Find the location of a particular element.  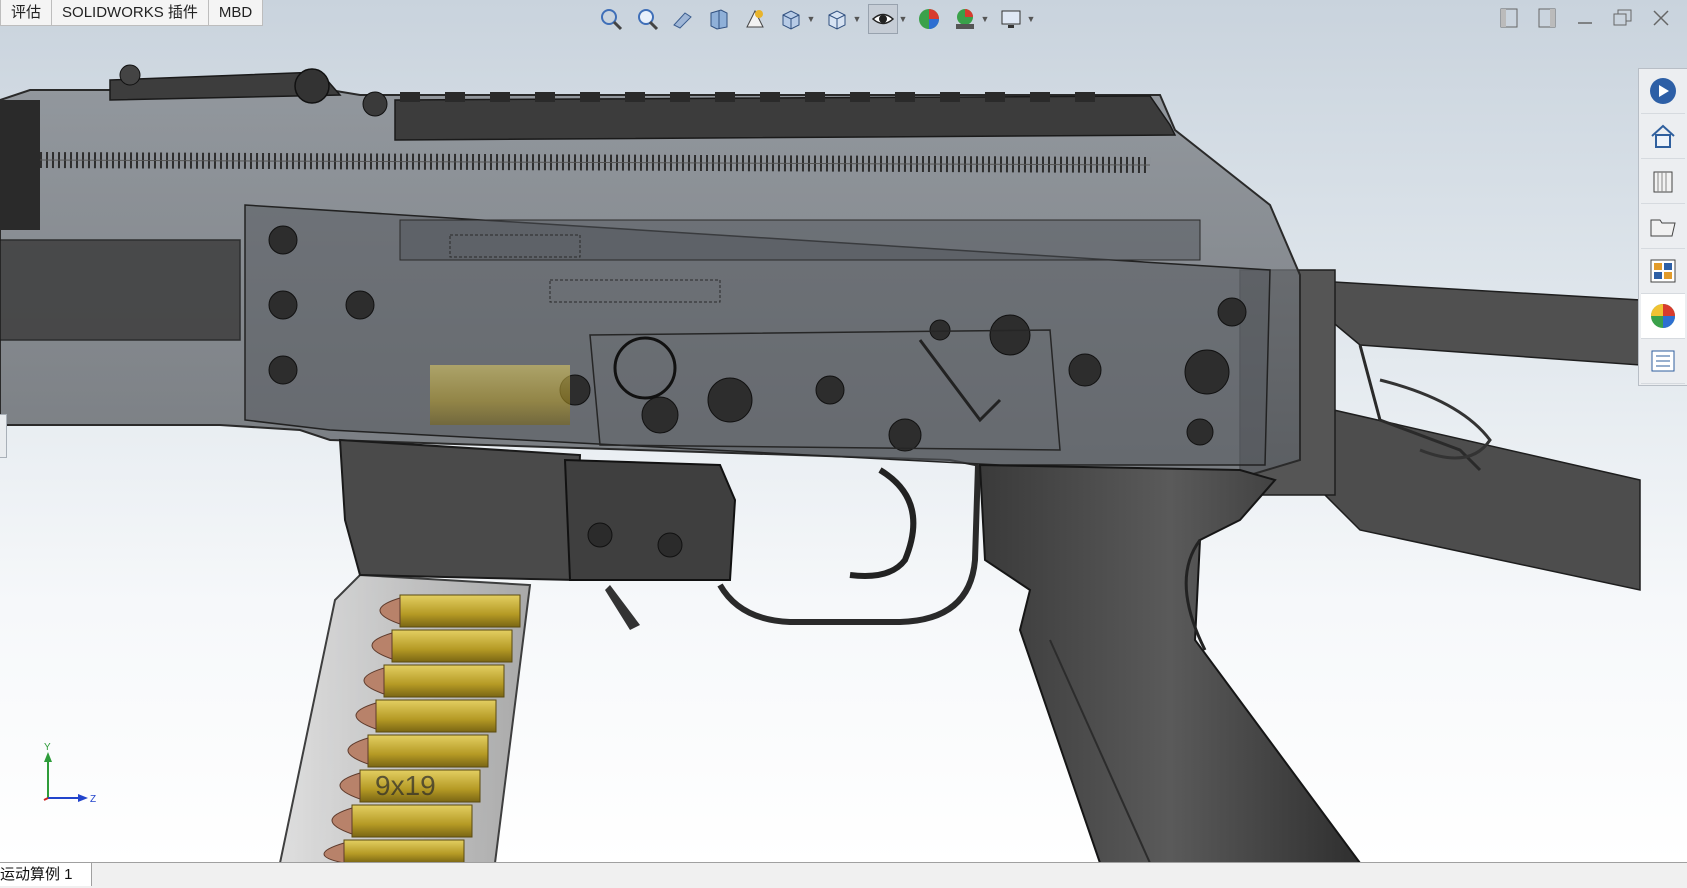

edit-appearance-icon is located at coordinates (929, 19).